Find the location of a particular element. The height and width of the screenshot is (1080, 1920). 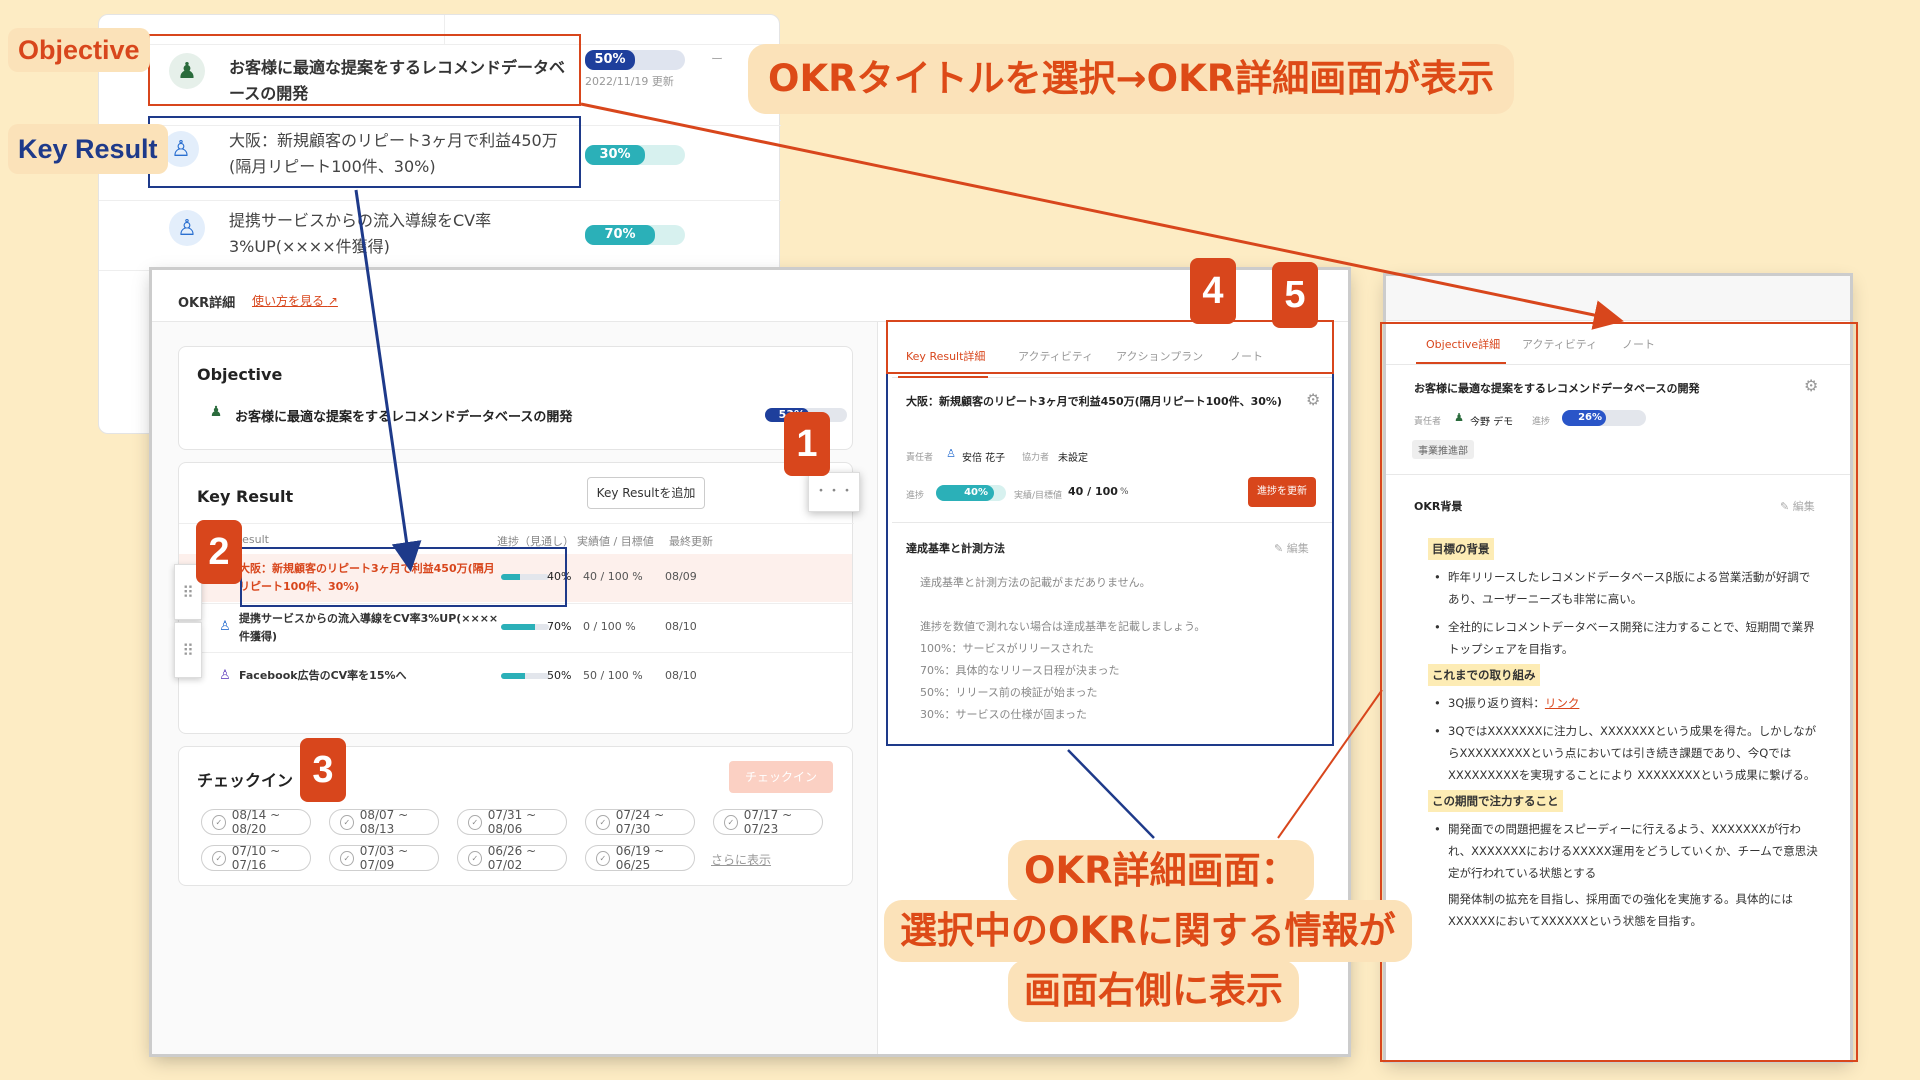

bg-row1-pct: 50% is located at coordinates (610, 60).